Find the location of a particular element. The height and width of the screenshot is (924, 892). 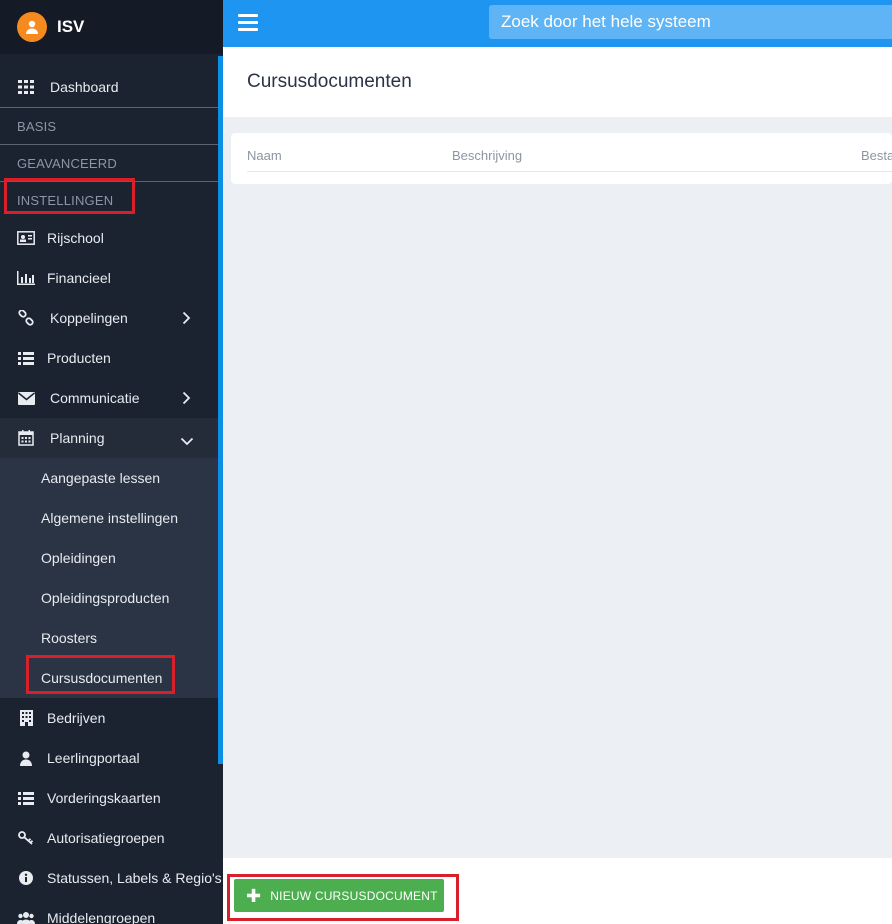

sidebar-scrollbar is located at coordinates (220, 410).